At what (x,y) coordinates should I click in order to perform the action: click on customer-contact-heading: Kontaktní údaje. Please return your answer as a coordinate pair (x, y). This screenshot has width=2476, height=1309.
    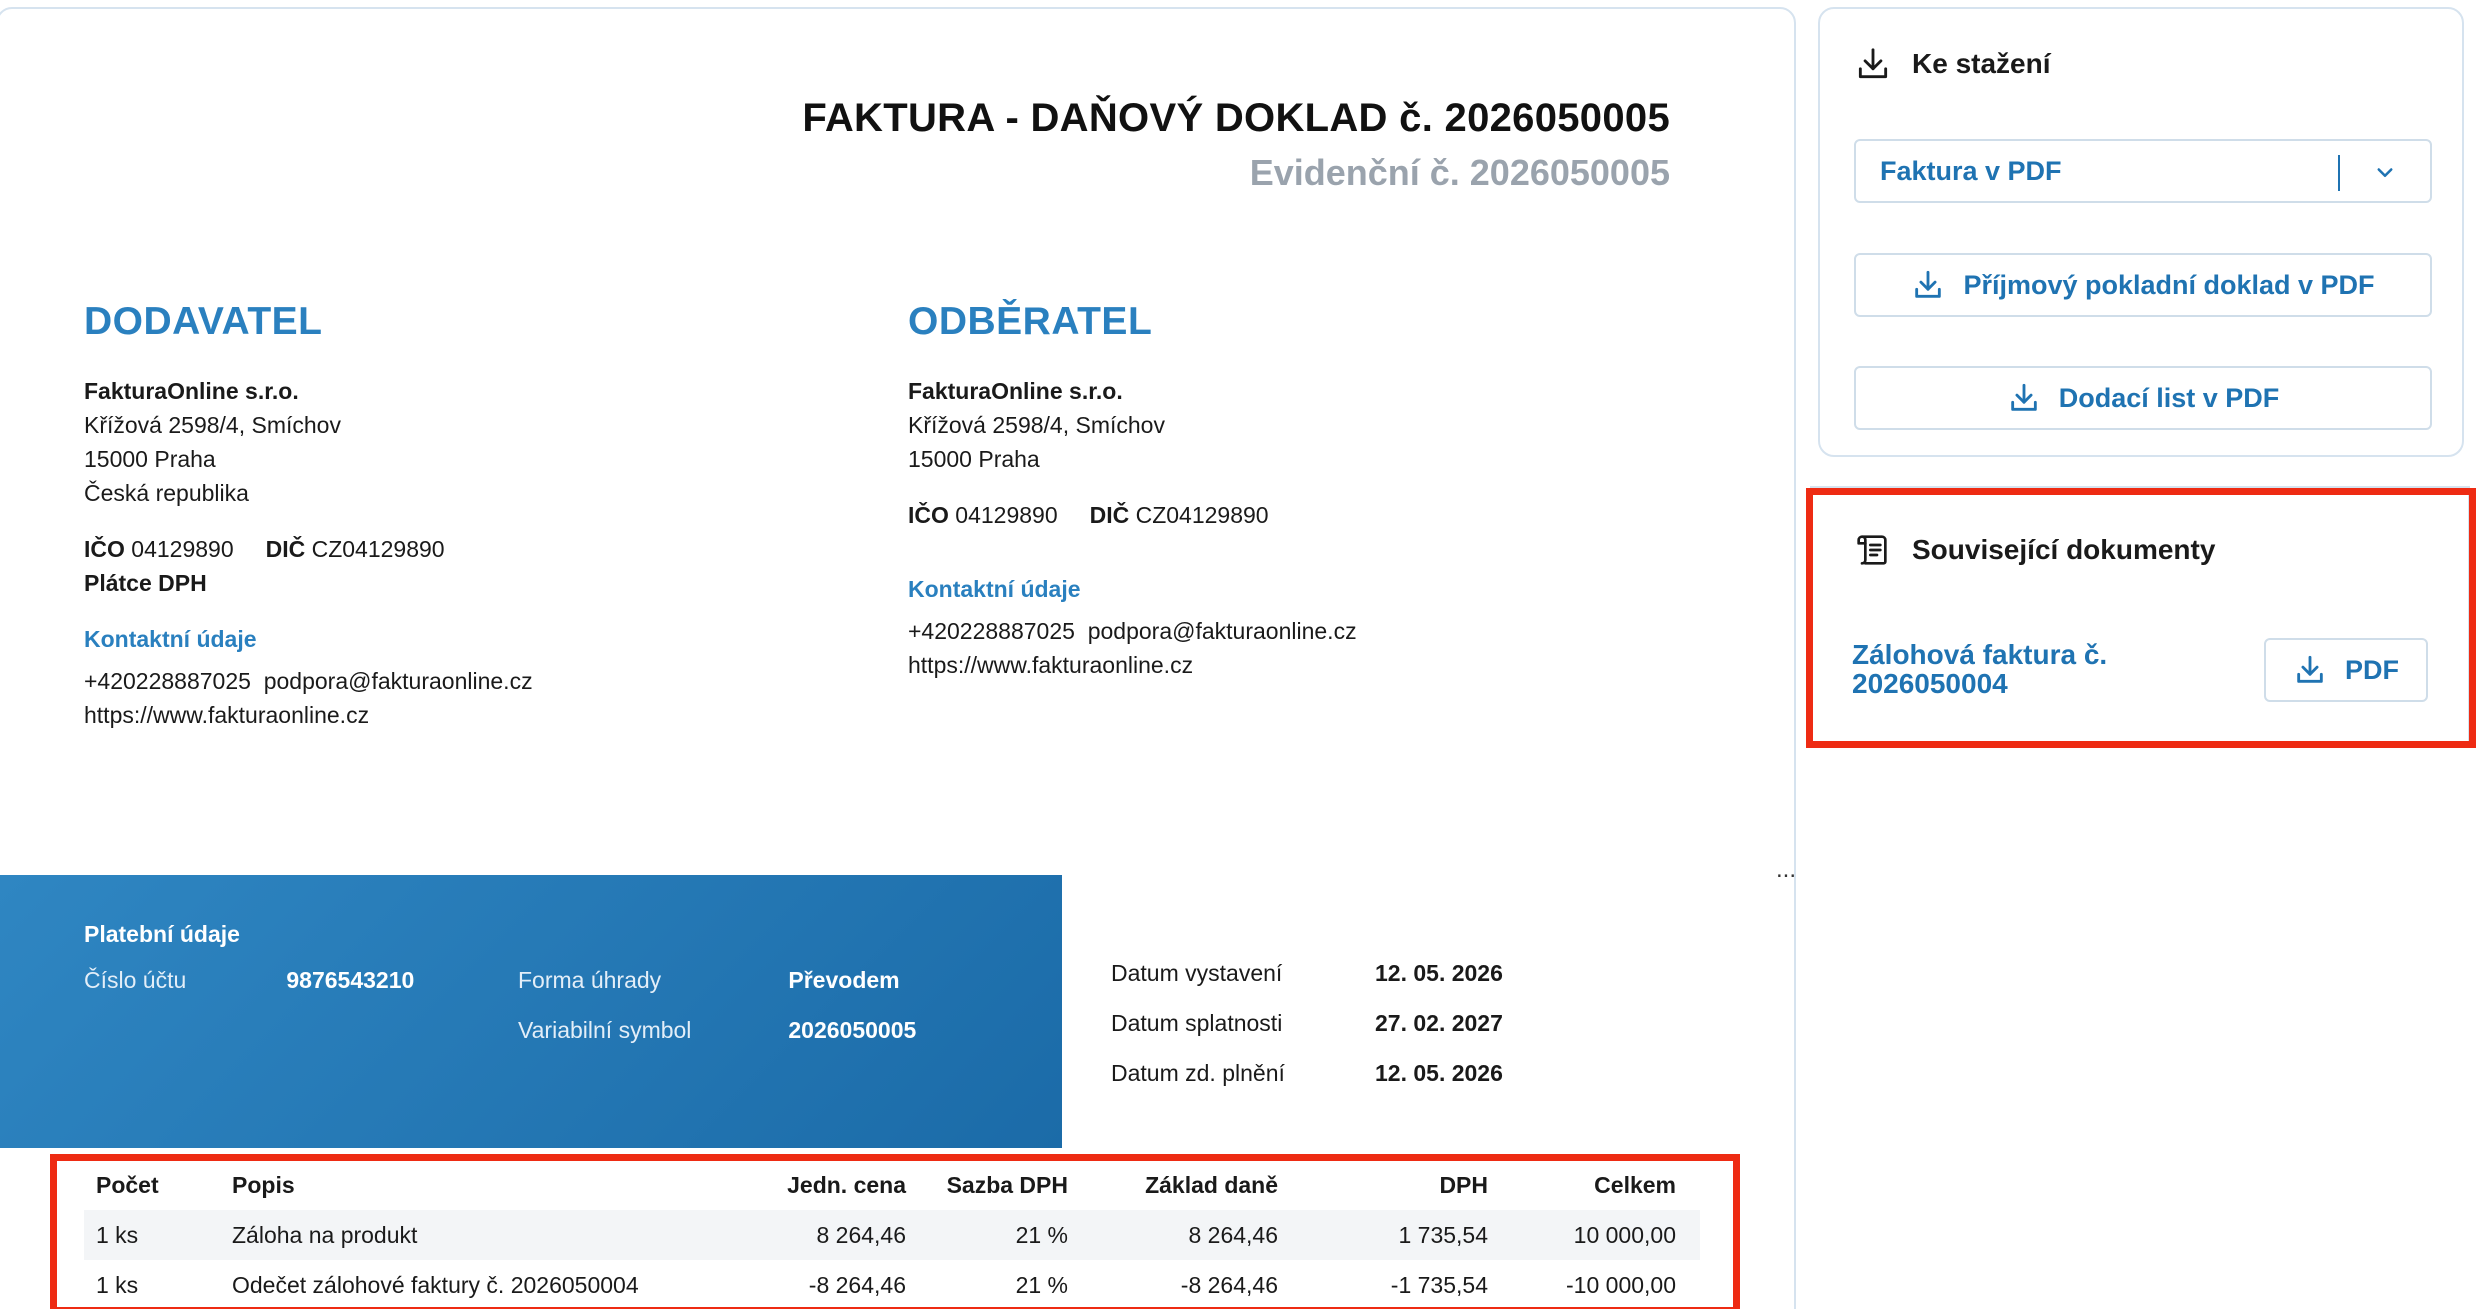
    Looking at the image, I should click on (994, 589).